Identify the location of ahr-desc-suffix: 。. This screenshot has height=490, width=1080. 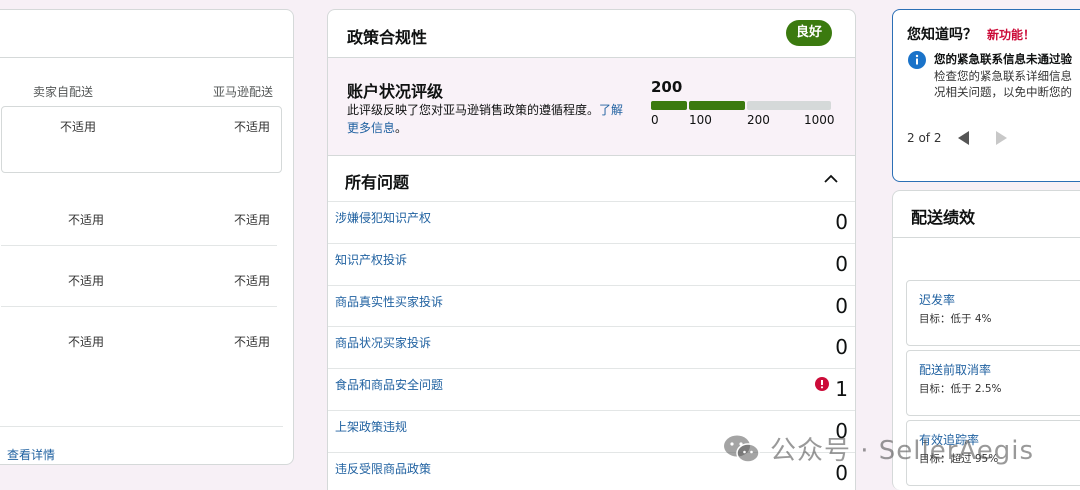
(401, 128).